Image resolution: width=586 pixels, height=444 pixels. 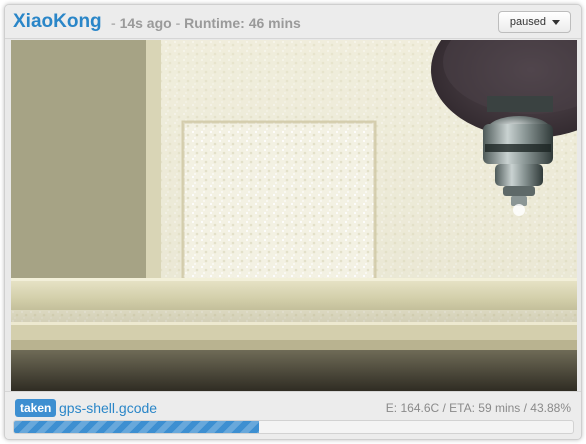 What do you see at coordinates (145, 23) in the screenshot?
I see `last-update-time: 14s ago` at bounding box center [145, 23].